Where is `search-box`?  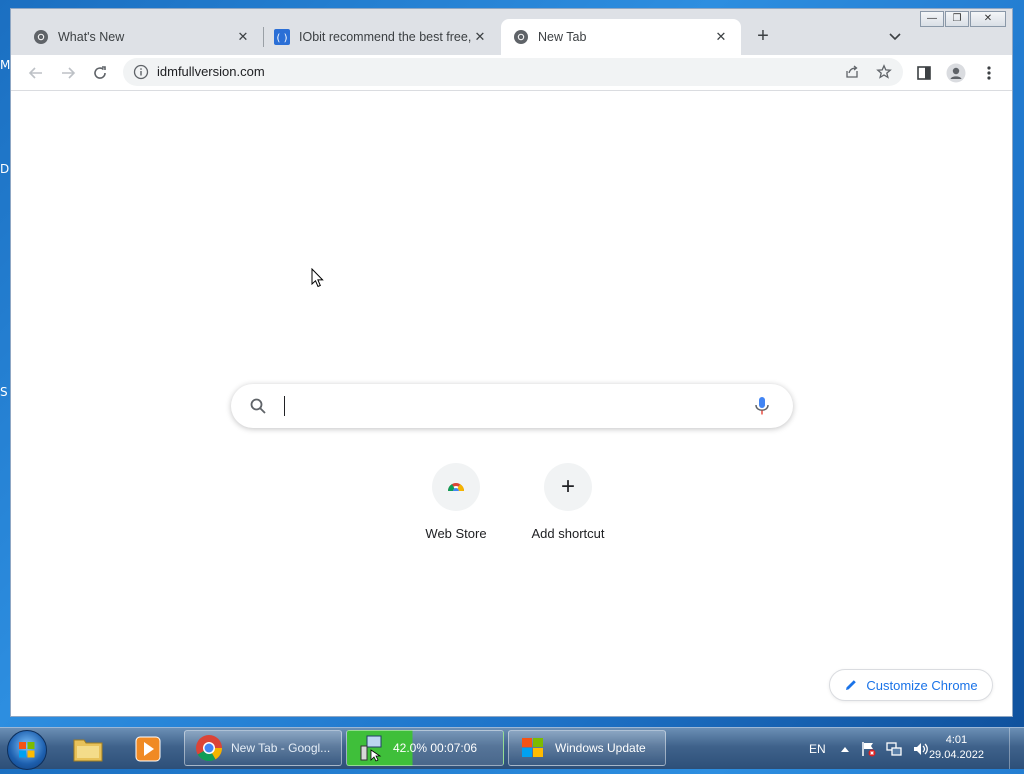
search-box is located at coordinates (512, 406).